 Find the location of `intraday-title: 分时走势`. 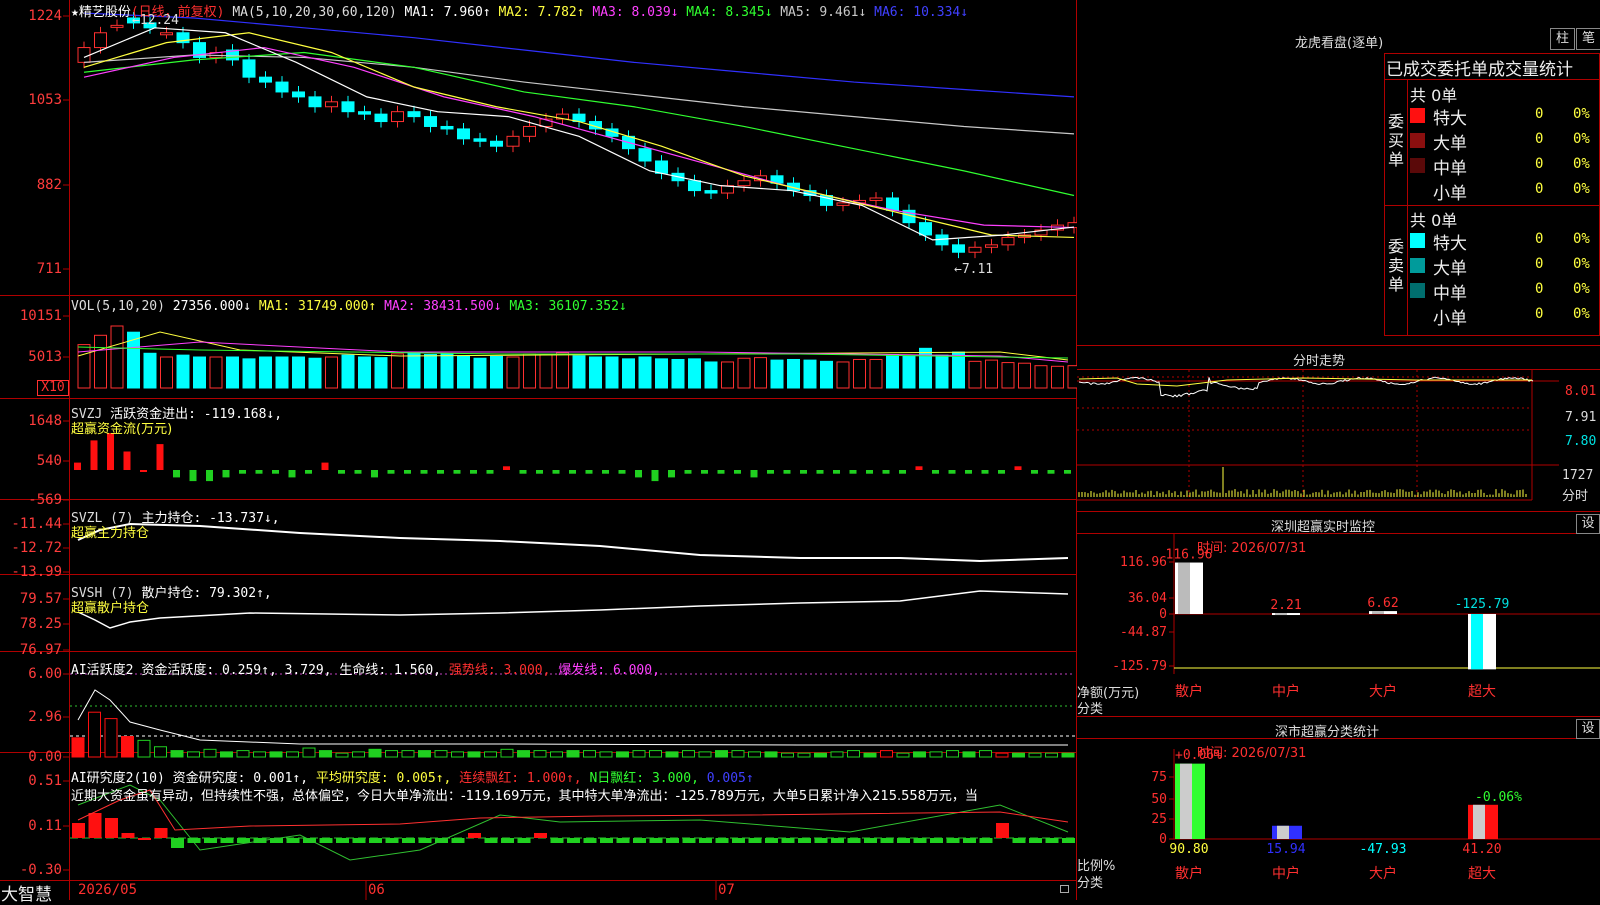

intraday-title: 分时走势 is located at coordinates (1319, 359).